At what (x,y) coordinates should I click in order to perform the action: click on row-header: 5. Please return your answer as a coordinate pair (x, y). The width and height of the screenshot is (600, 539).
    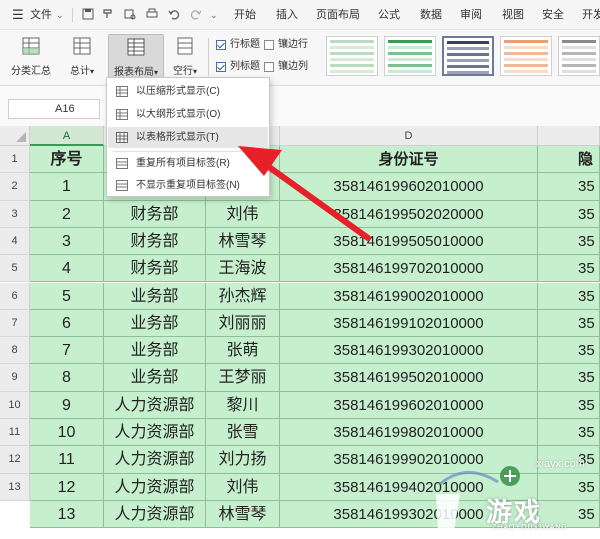
    Looking at the image, I should click on (15, 269).